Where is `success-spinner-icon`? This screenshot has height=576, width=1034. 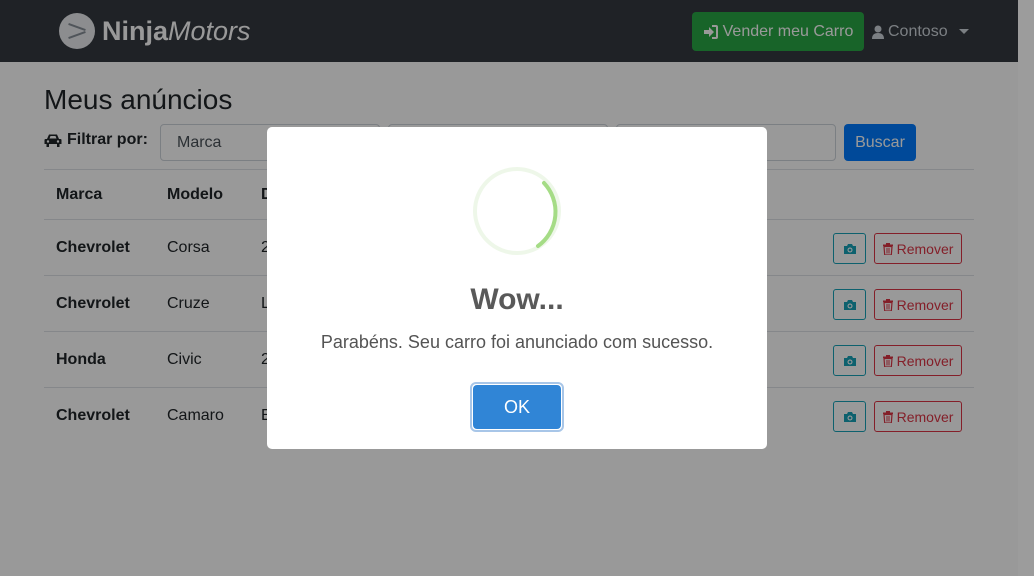 success-spinner-icon is located at coordinates (517, 211).